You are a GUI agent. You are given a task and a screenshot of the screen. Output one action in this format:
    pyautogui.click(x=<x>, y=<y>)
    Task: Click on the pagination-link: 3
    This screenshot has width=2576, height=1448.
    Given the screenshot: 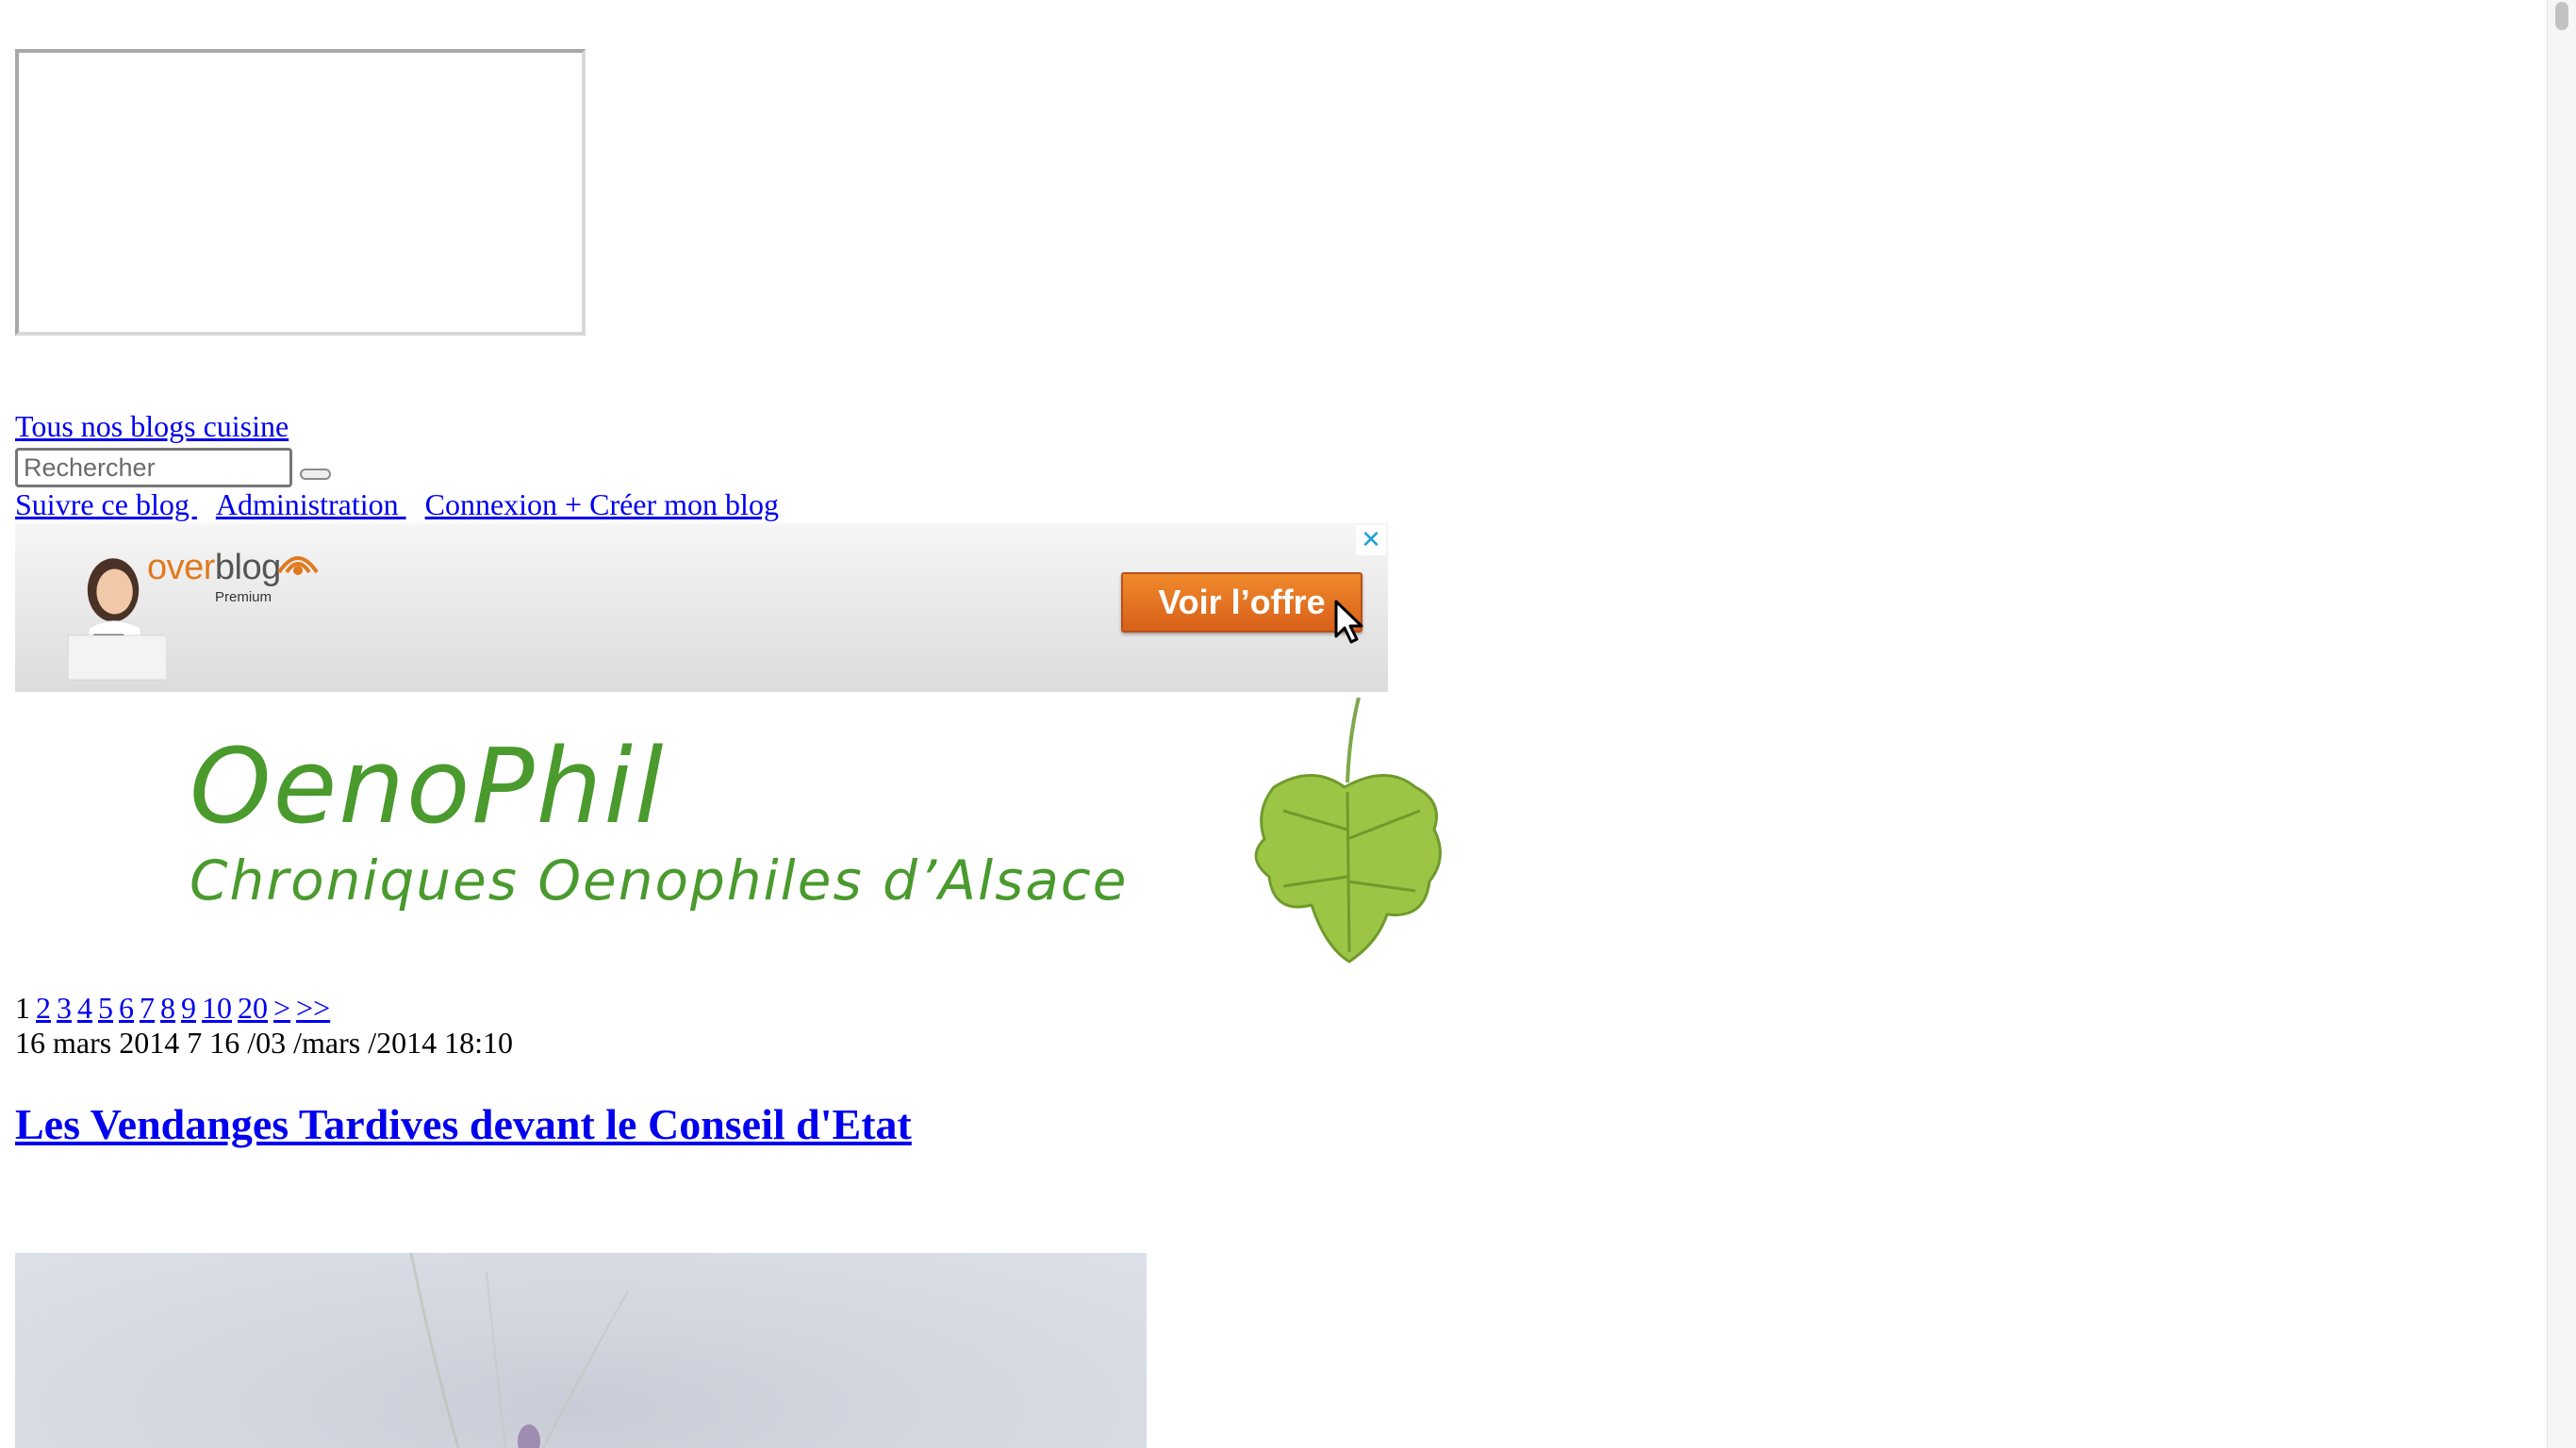 What is the action you would take?
    pyautogui.click(x=64, y=1008)
    